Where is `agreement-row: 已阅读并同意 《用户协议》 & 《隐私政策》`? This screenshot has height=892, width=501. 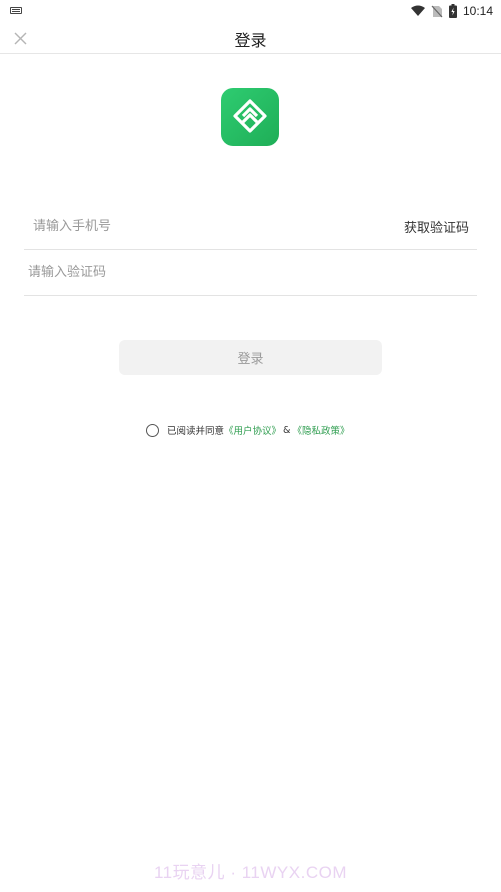
agreement-row: 已阅读并同意 《用户协议》 & 《隐私政策》 is located at coordinates (247, 430).